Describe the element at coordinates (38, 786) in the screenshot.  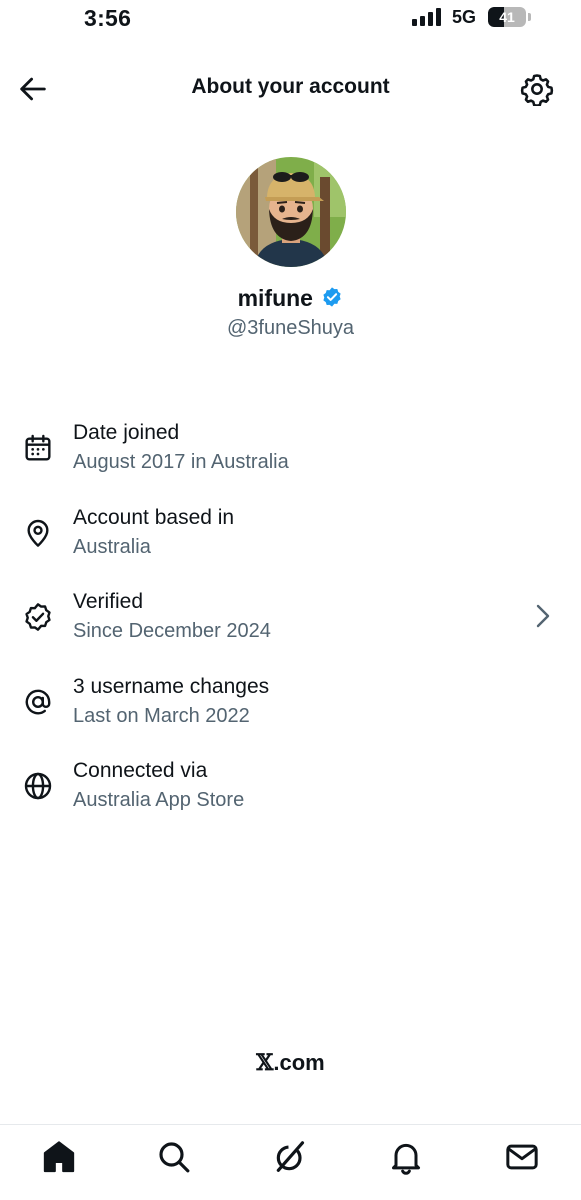
I see `globe-icon` at that location.